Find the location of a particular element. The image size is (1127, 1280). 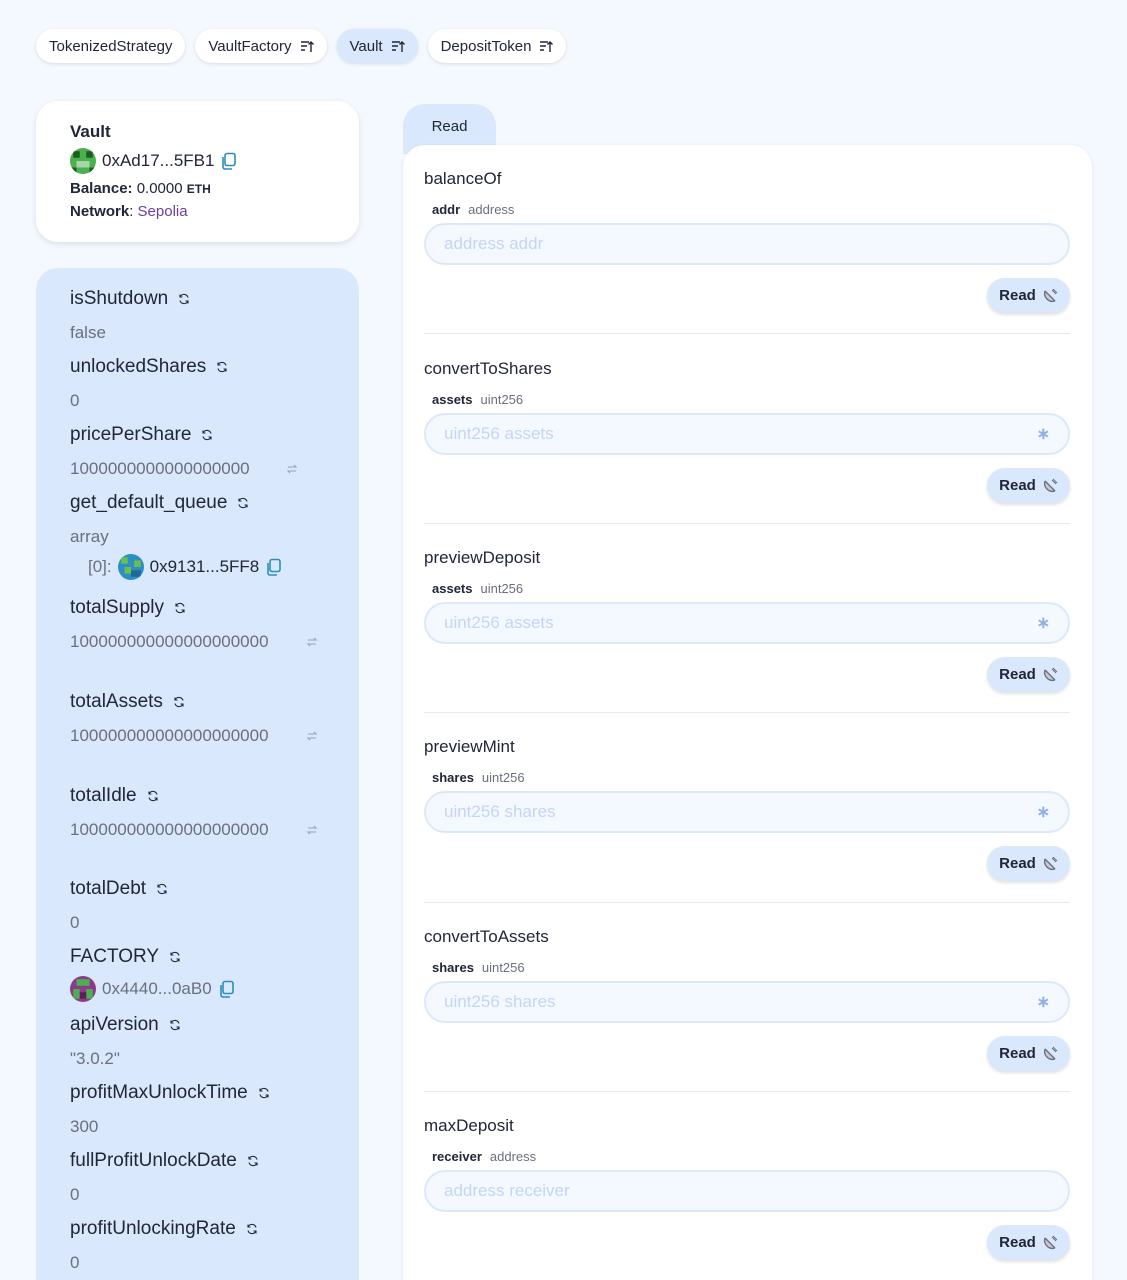

tab-label: DepositToken is located at coordinates (486, 46).